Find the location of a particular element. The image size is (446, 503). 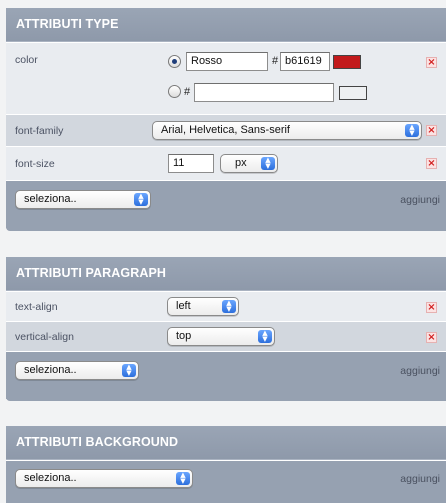

text-align-label: text-align is located at coordinates (36, 307).